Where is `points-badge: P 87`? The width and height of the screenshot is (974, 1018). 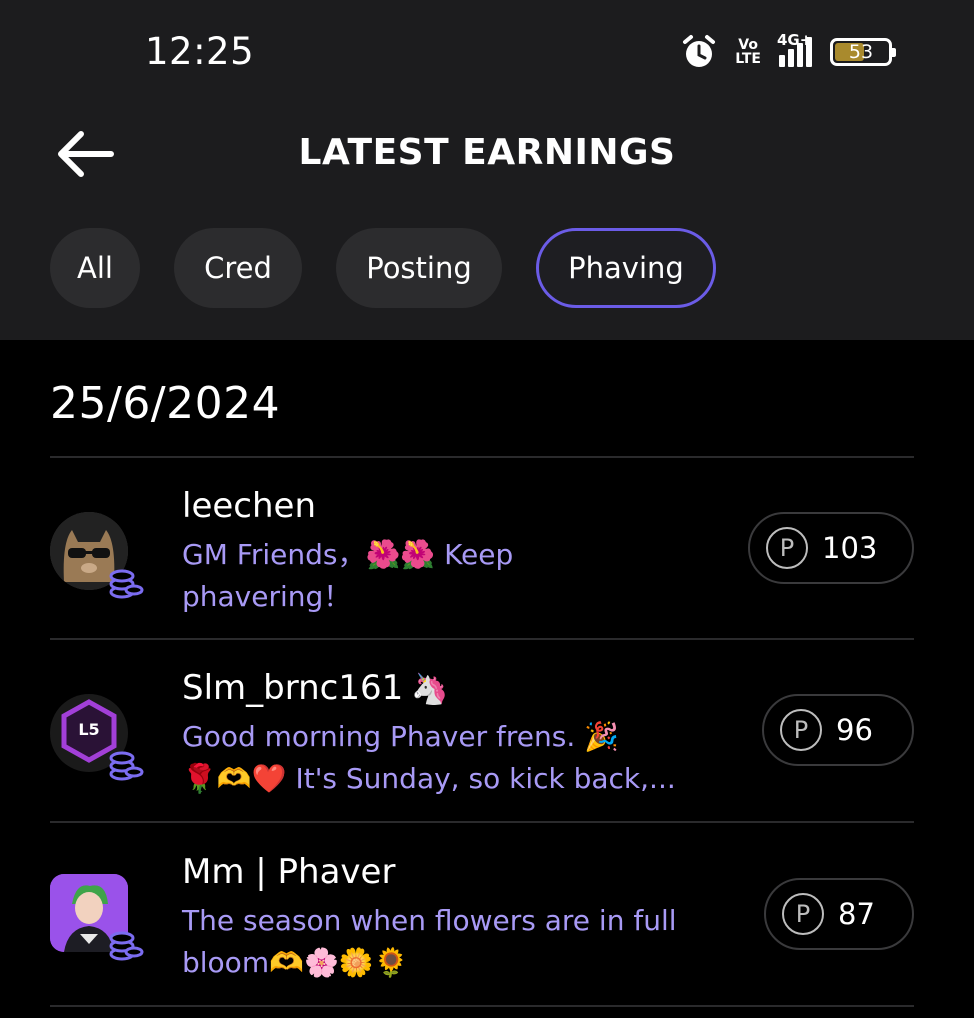 points-badge: P 87 is located at coordinates (839, 914).